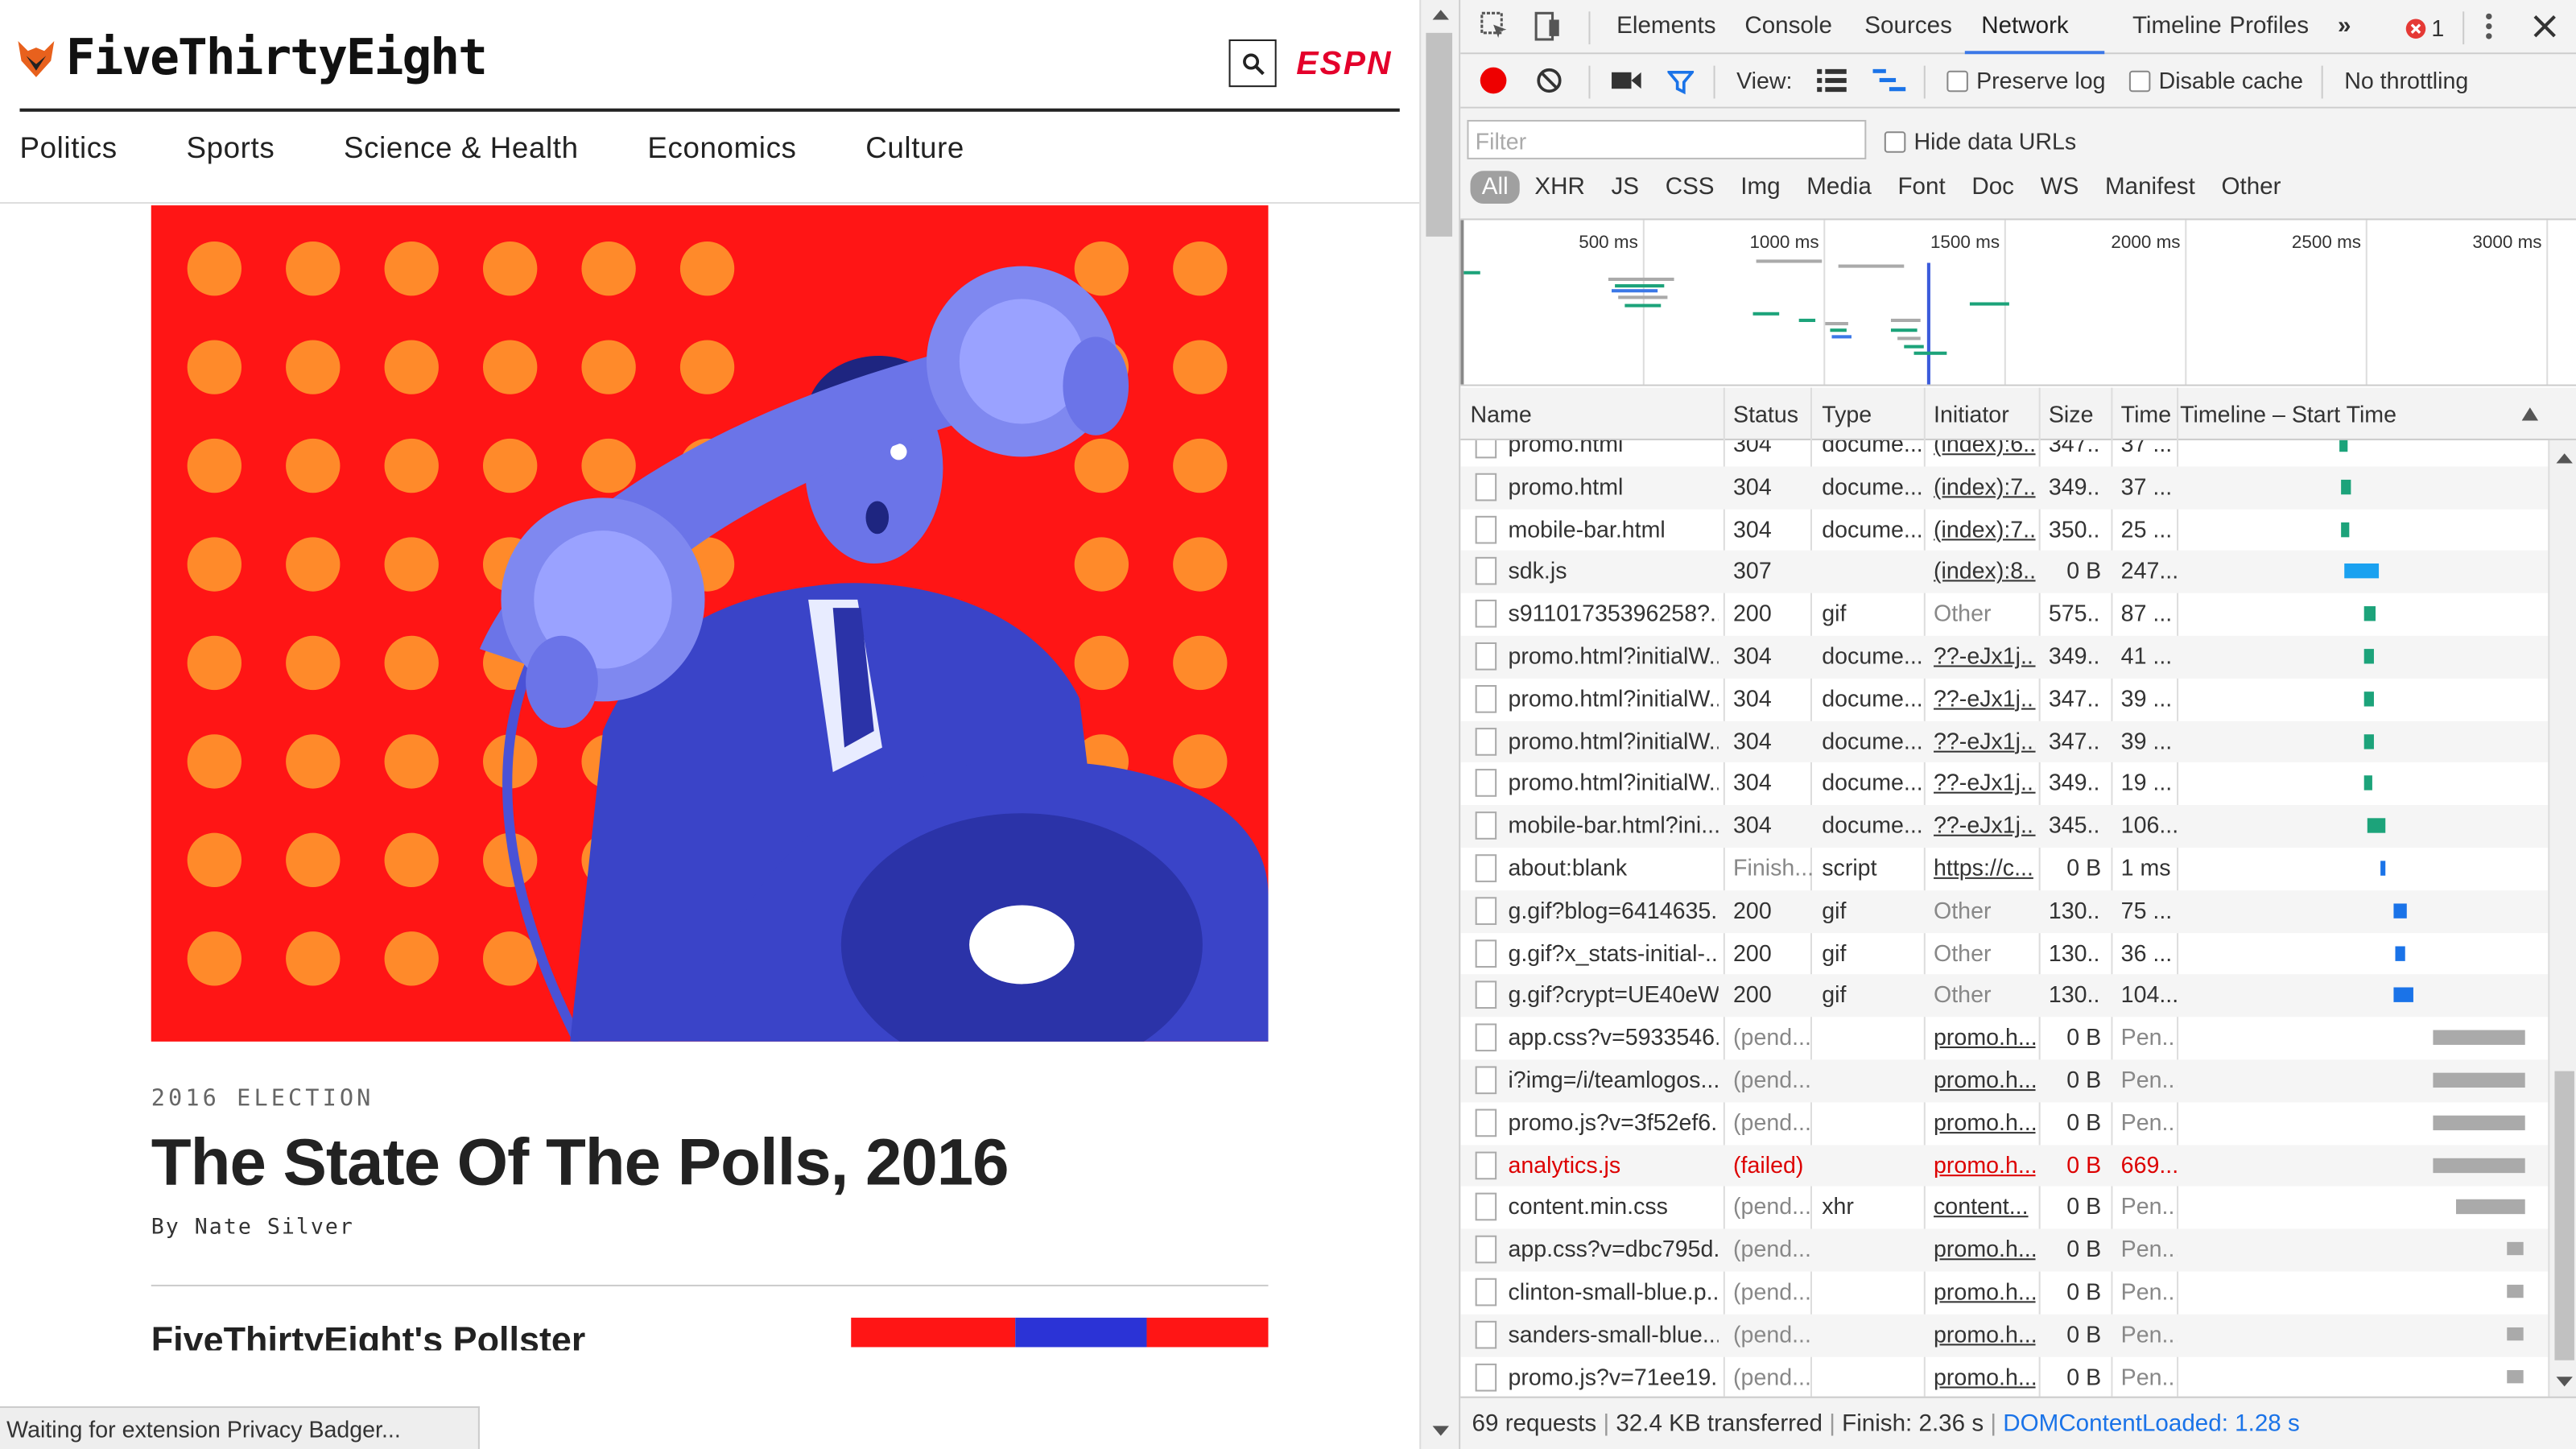 Image resolution: width=2576 pixels, height=1449 pixels. I want to click on type-filter-all: All, so click(1495, 187).